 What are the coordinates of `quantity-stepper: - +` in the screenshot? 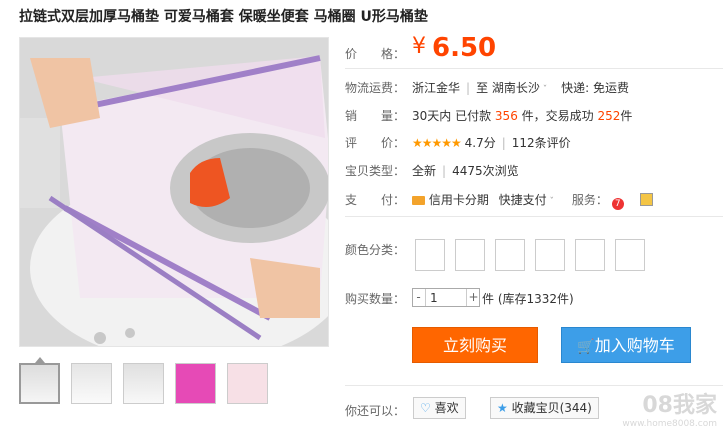 It's located at (446, 297).